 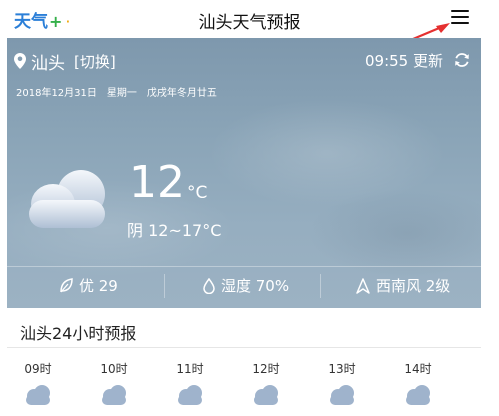 I want to click on wind-value: 西南风 2级, so click(x=413, y=286).